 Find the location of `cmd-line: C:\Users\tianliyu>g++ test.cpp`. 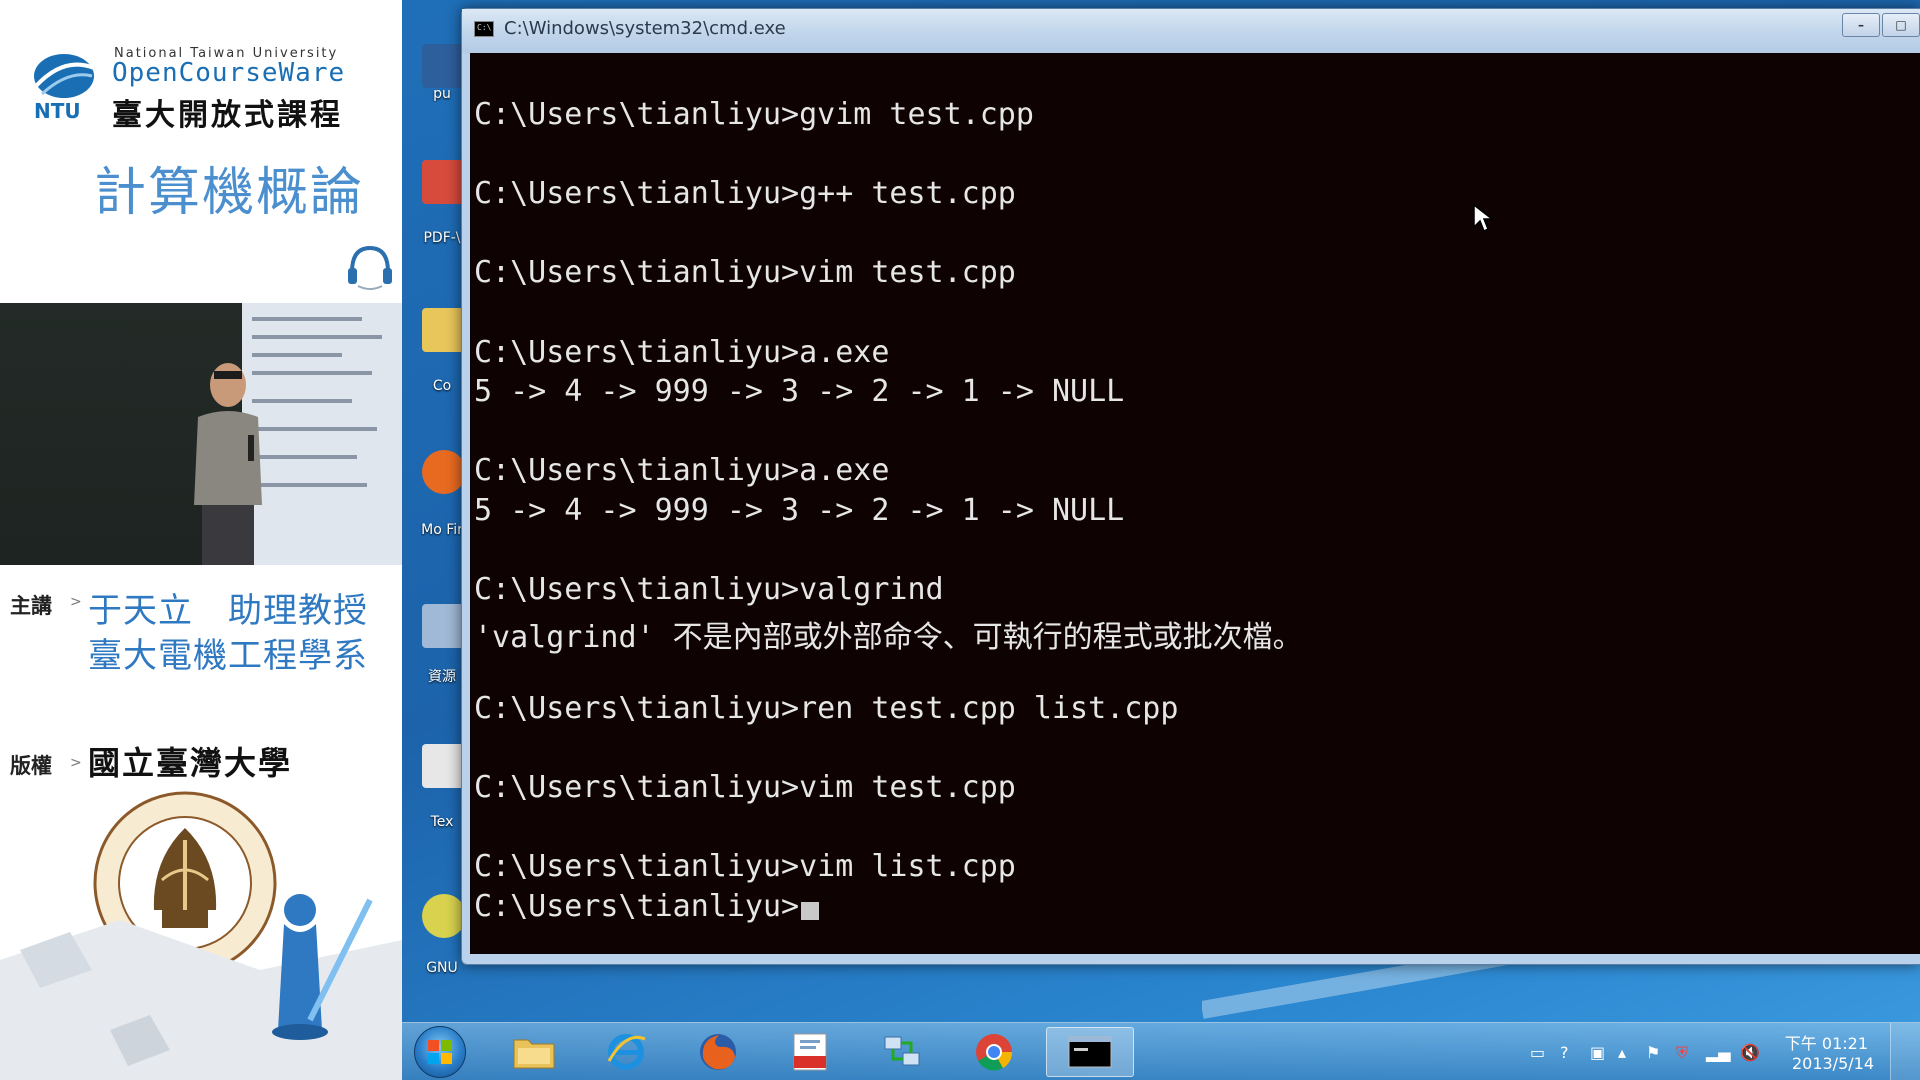

cmd-line: C:\Users\tianliyu>g++ test.cpp is located at coordinates (745, 194).